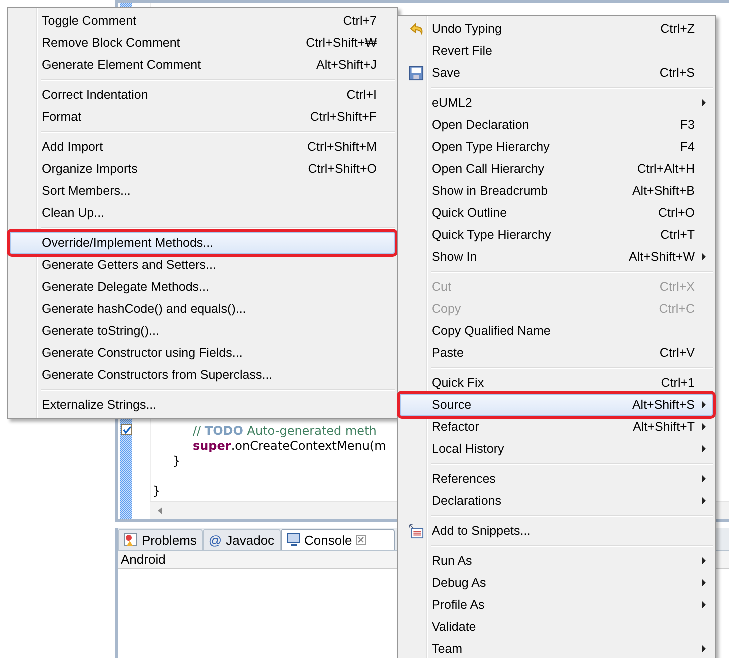 The height and width of the screenshot is (658, 729). I want to click on menu-item: Generate Element Comment Alt+Shift+J, so click(202, 65).